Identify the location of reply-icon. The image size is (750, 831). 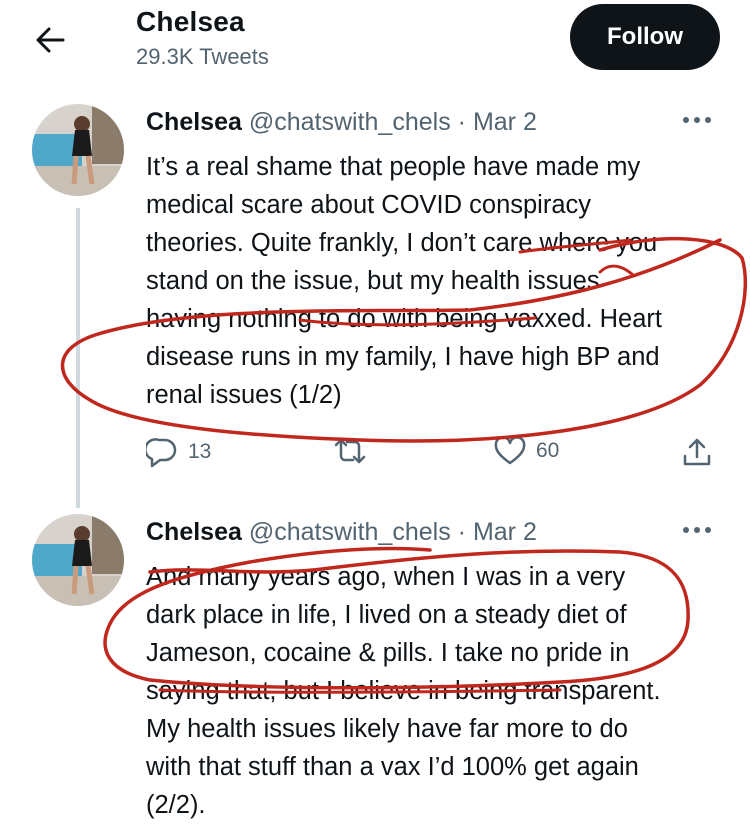
(161, 453).